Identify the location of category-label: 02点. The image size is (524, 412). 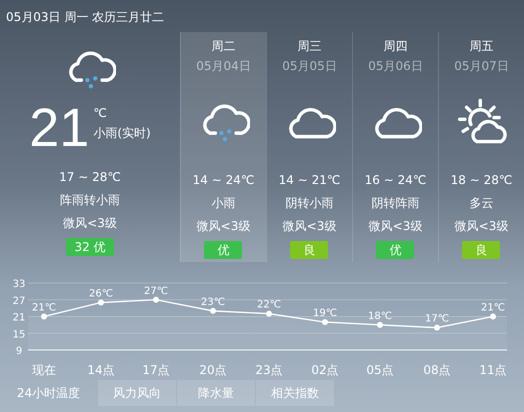
(325, 370).